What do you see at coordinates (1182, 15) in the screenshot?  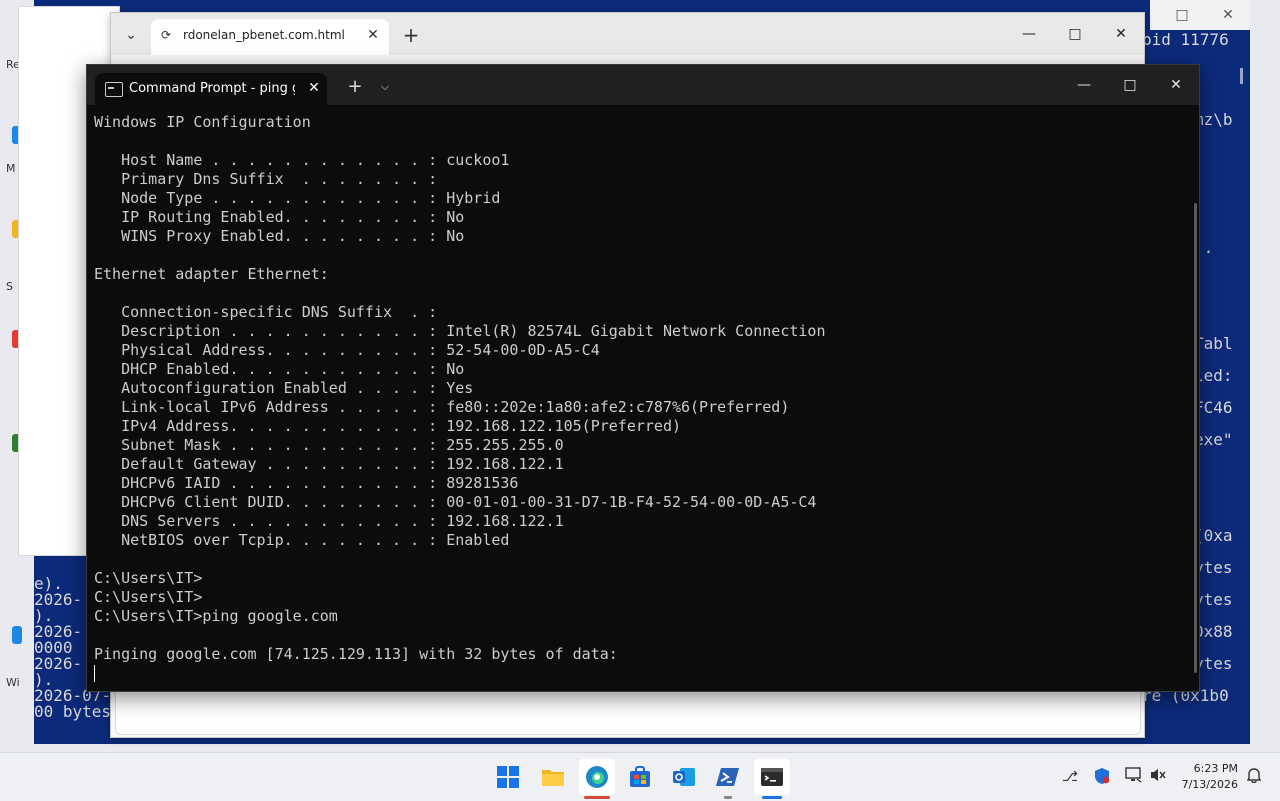 I see `bg-window-maximize-button: □` at bounding box center [1182, 15].